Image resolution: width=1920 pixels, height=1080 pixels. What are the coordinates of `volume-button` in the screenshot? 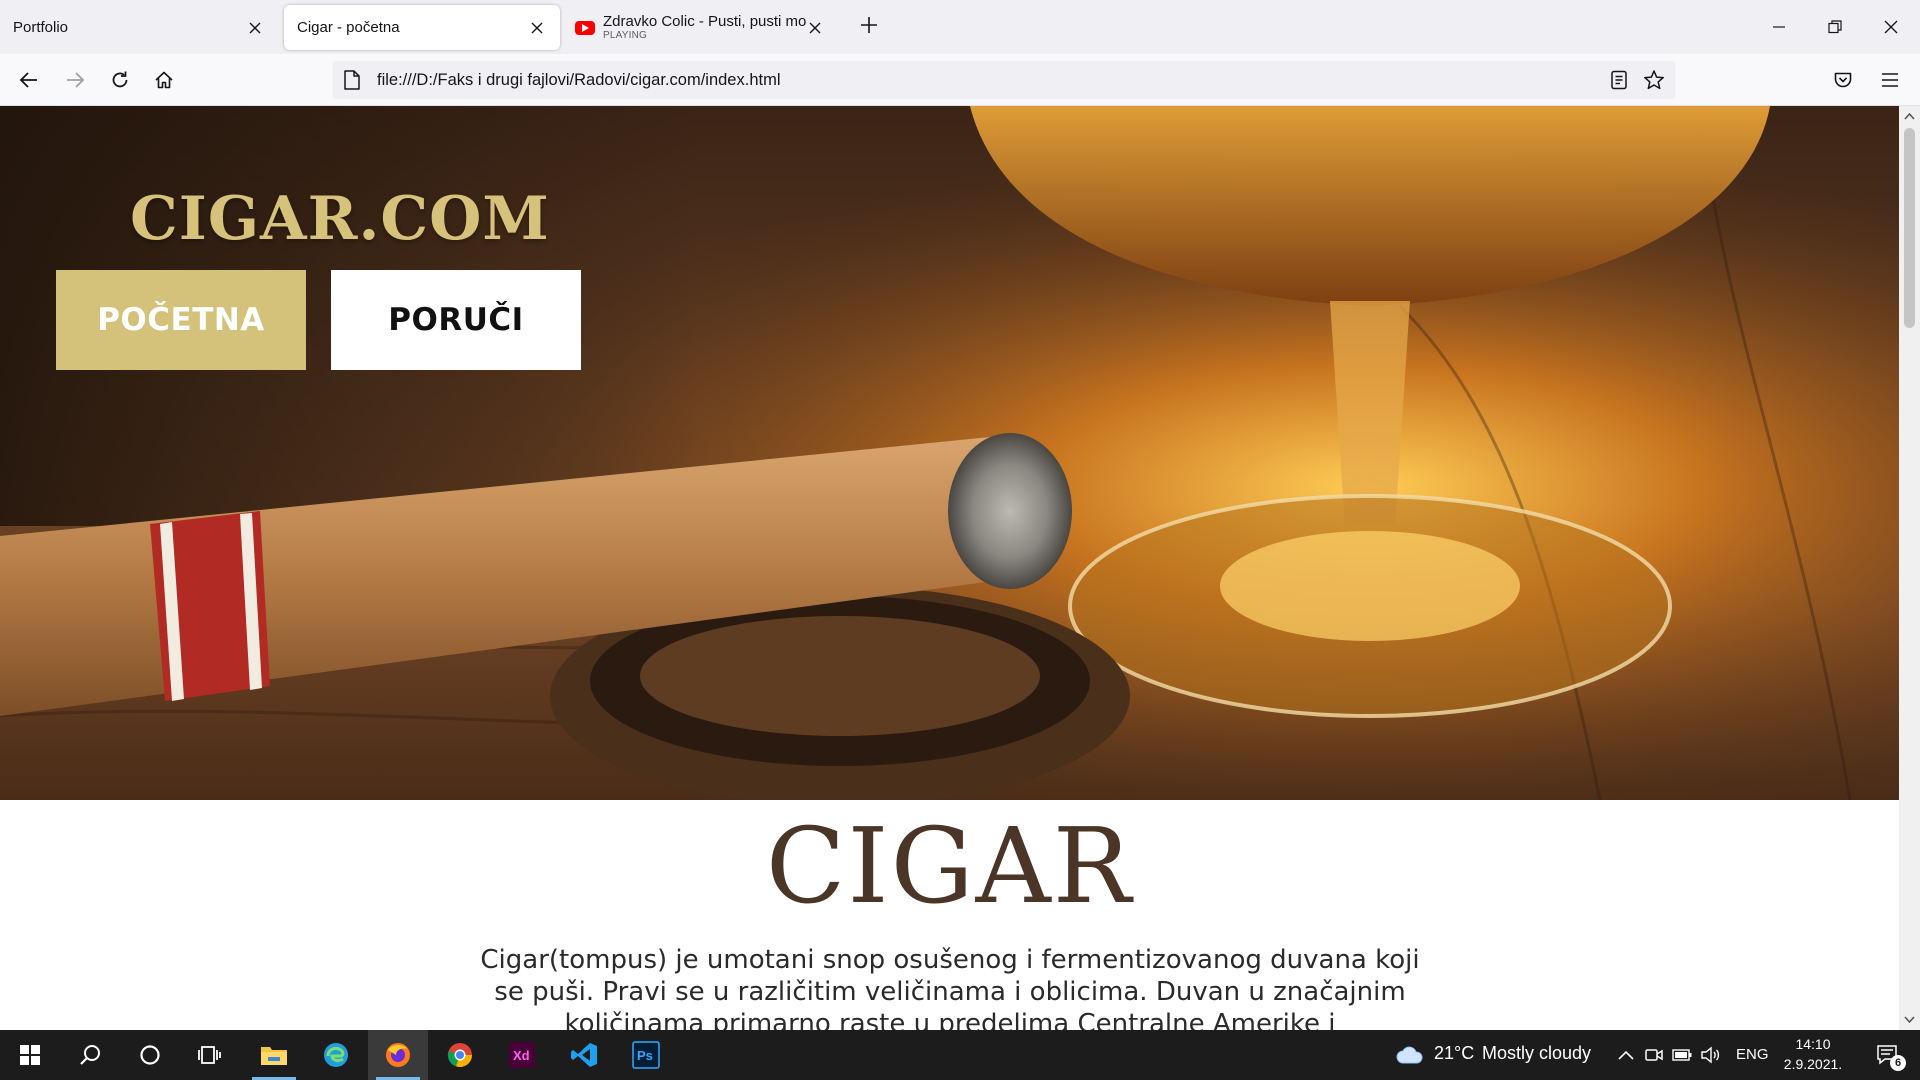 It's located at (1710, 1055).